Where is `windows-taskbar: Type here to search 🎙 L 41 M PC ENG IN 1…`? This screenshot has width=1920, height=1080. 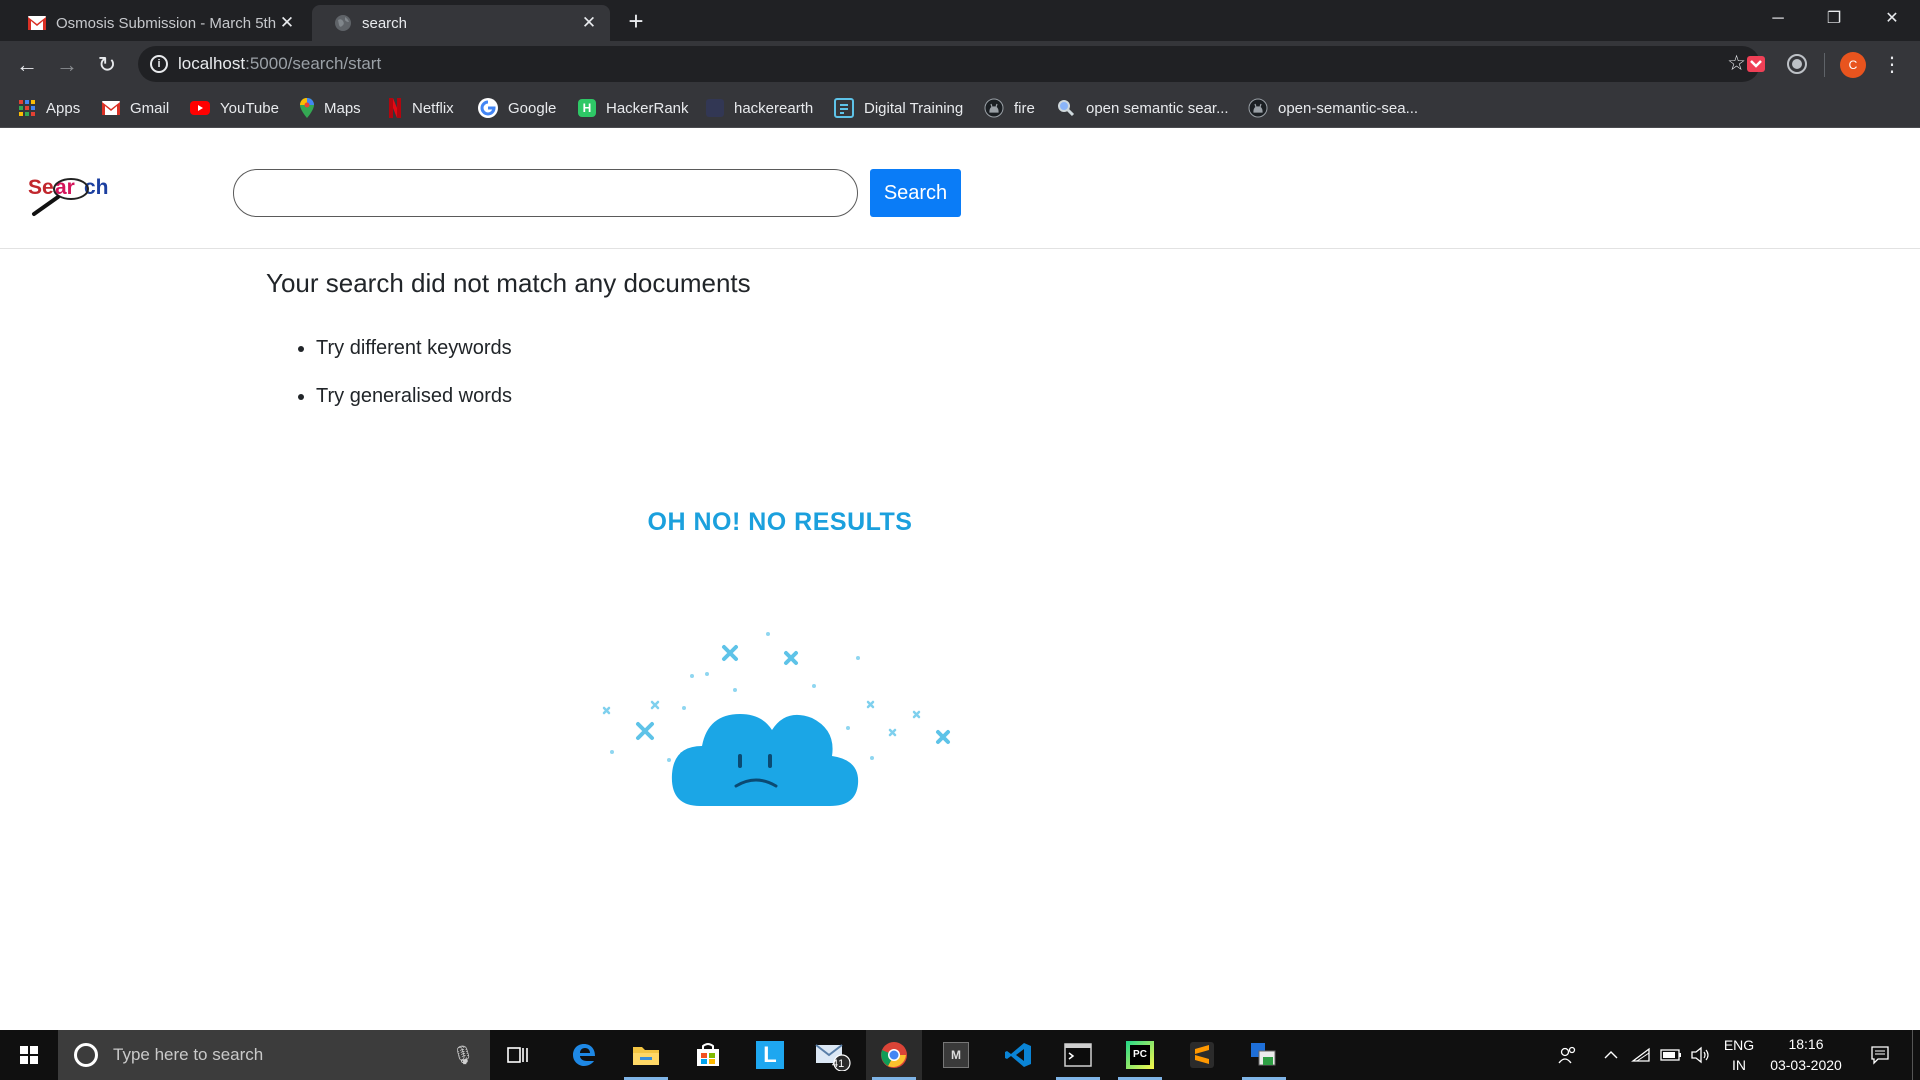
windows-taskbar: Type here to search 🎙 L 41 M PC ENG IN 1… is located at coordinates (960, 1055).